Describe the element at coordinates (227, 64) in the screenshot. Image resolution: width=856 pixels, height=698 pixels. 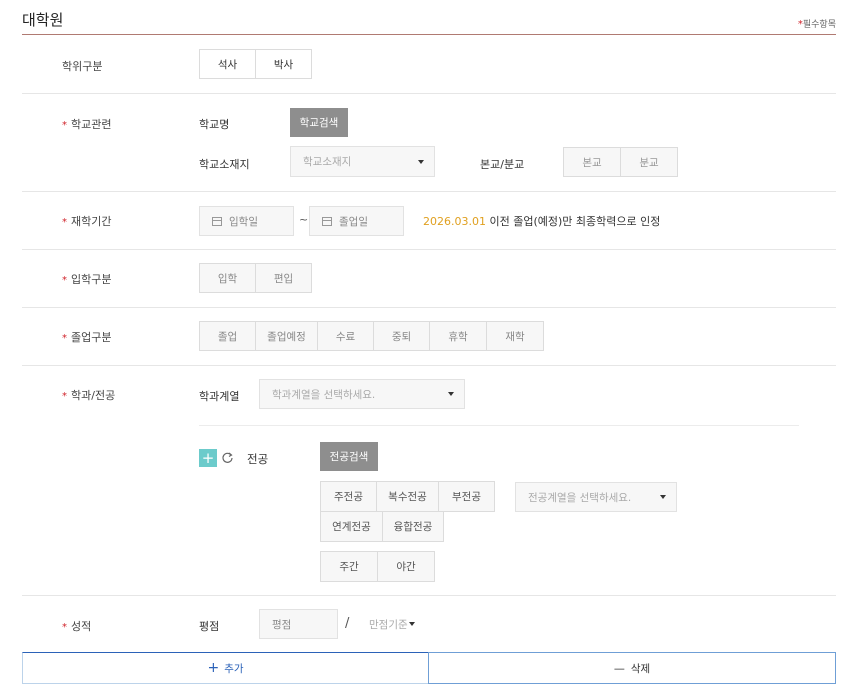
I see `degree-master-button: 석사` at that location.